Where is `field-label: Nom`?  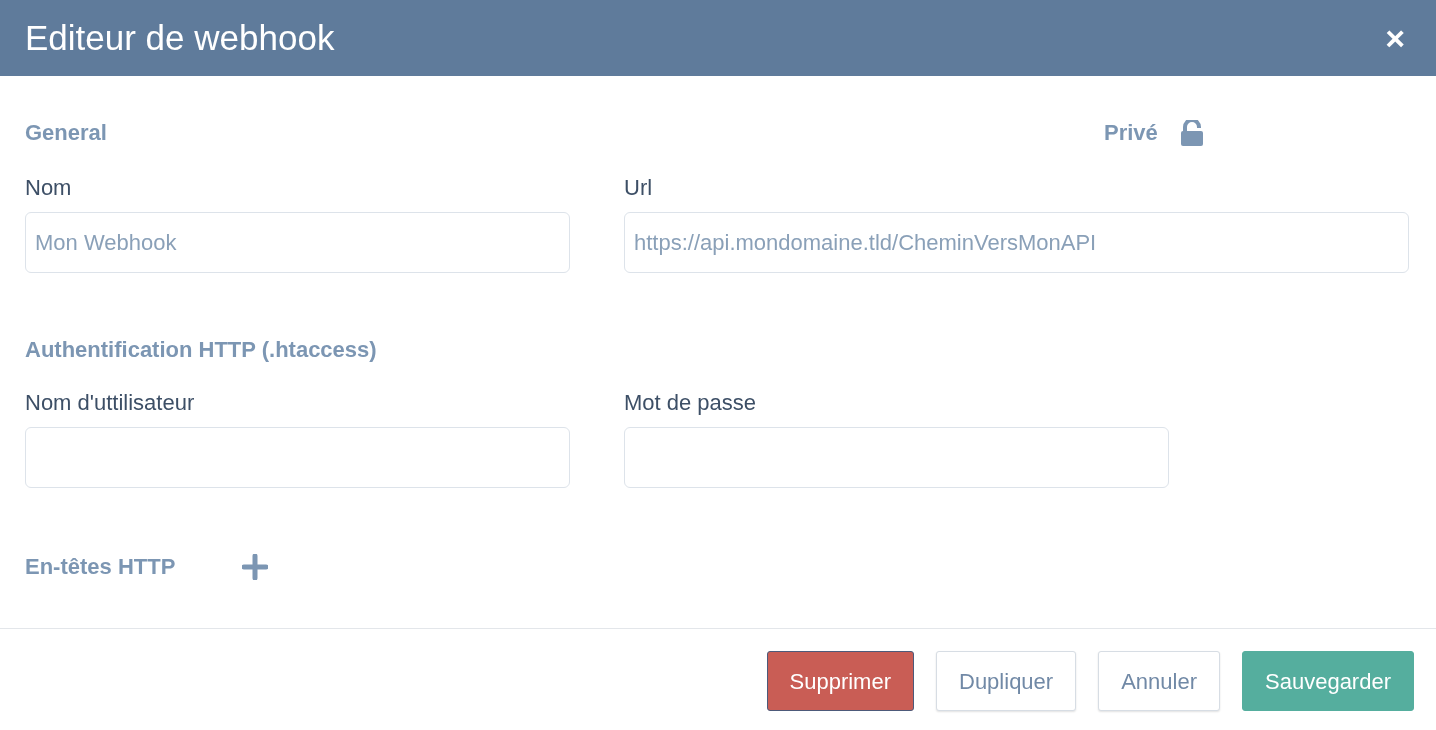
field-label: Nom is located at coordinates (48, 188).